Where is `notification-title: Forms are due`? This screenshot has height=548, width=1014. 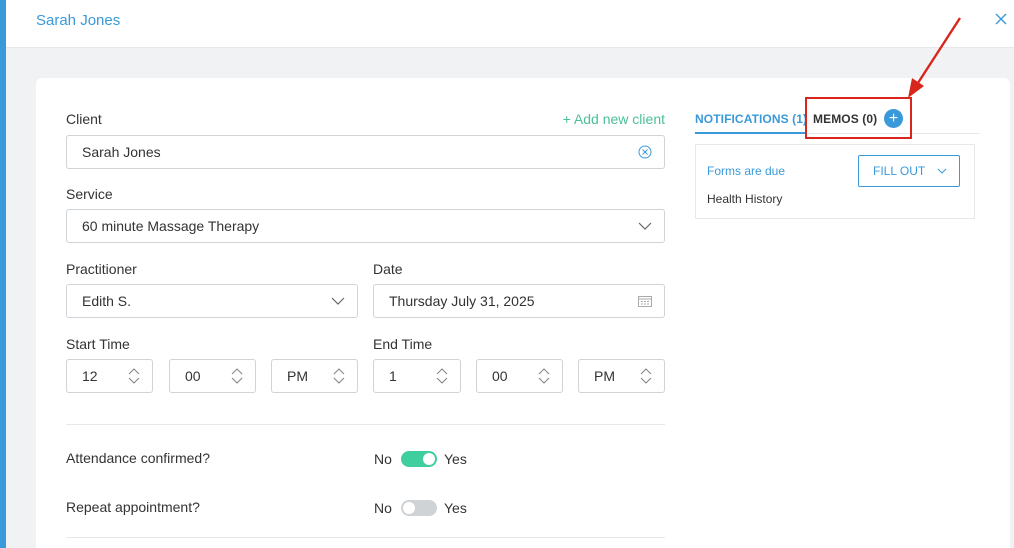 notification-title: Forms are due is located at coordinates (746, 171).